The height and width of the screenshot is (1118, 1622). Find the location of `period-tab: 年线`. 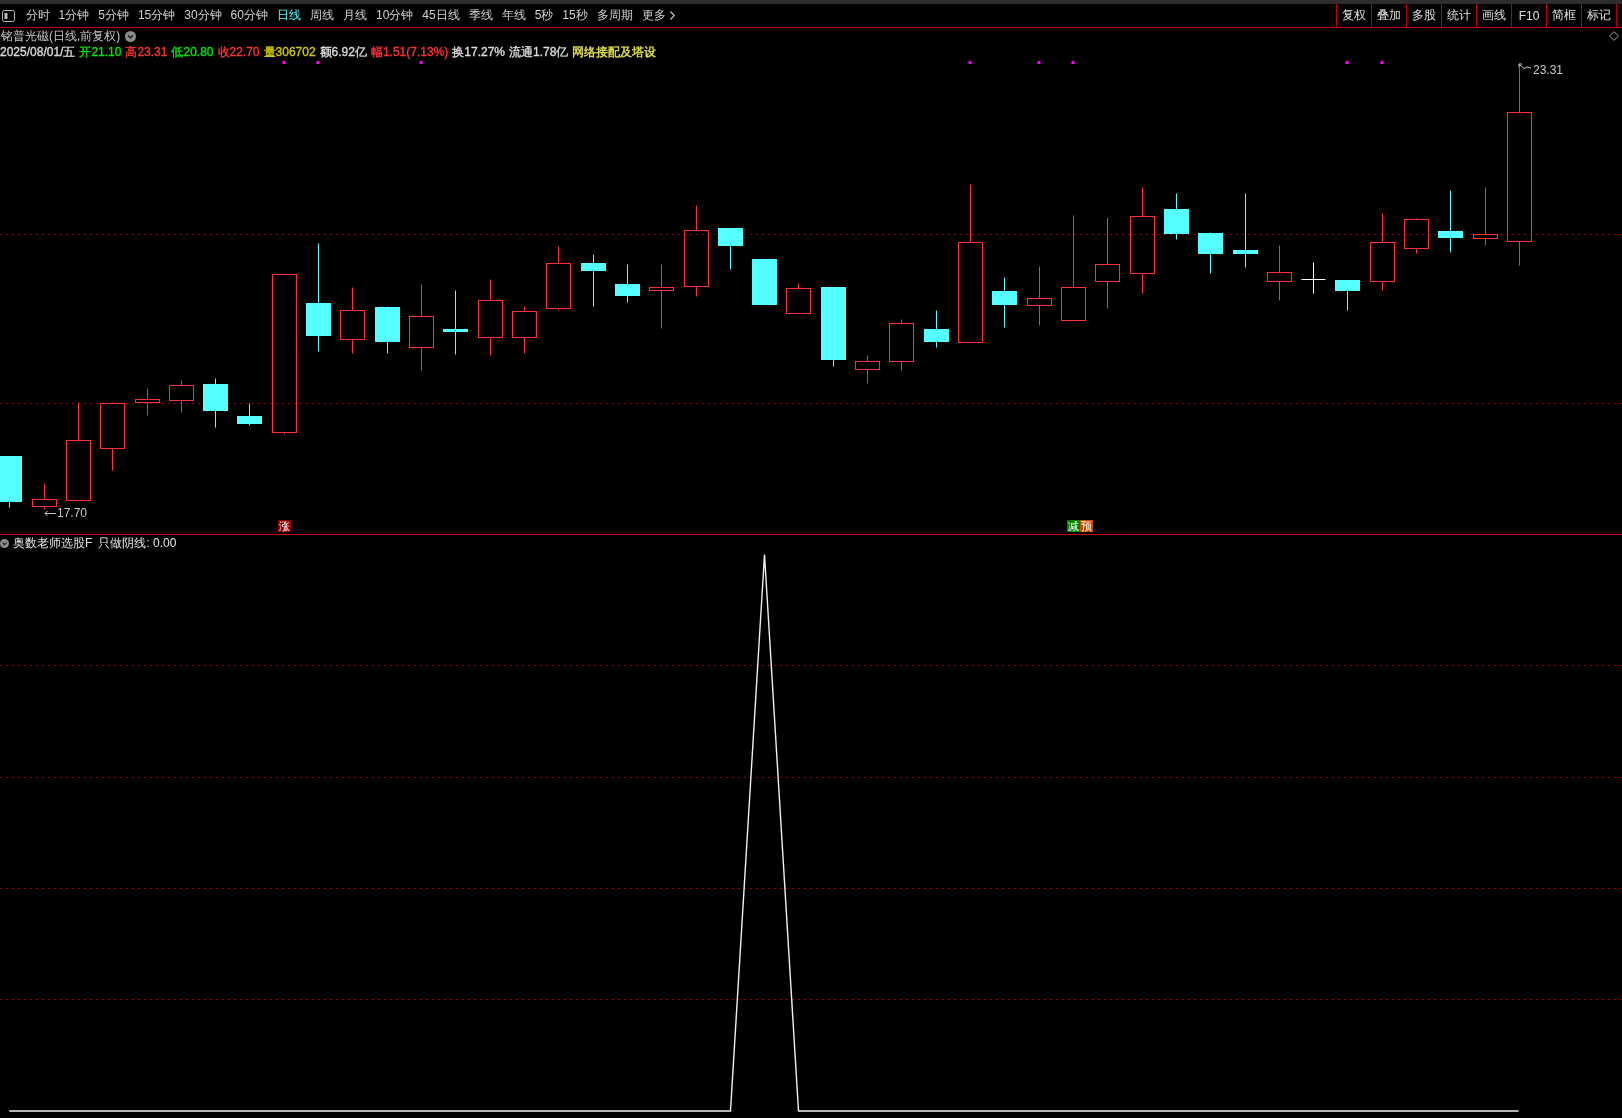

period-tab: 年线 is located at coordinates (514, 15).